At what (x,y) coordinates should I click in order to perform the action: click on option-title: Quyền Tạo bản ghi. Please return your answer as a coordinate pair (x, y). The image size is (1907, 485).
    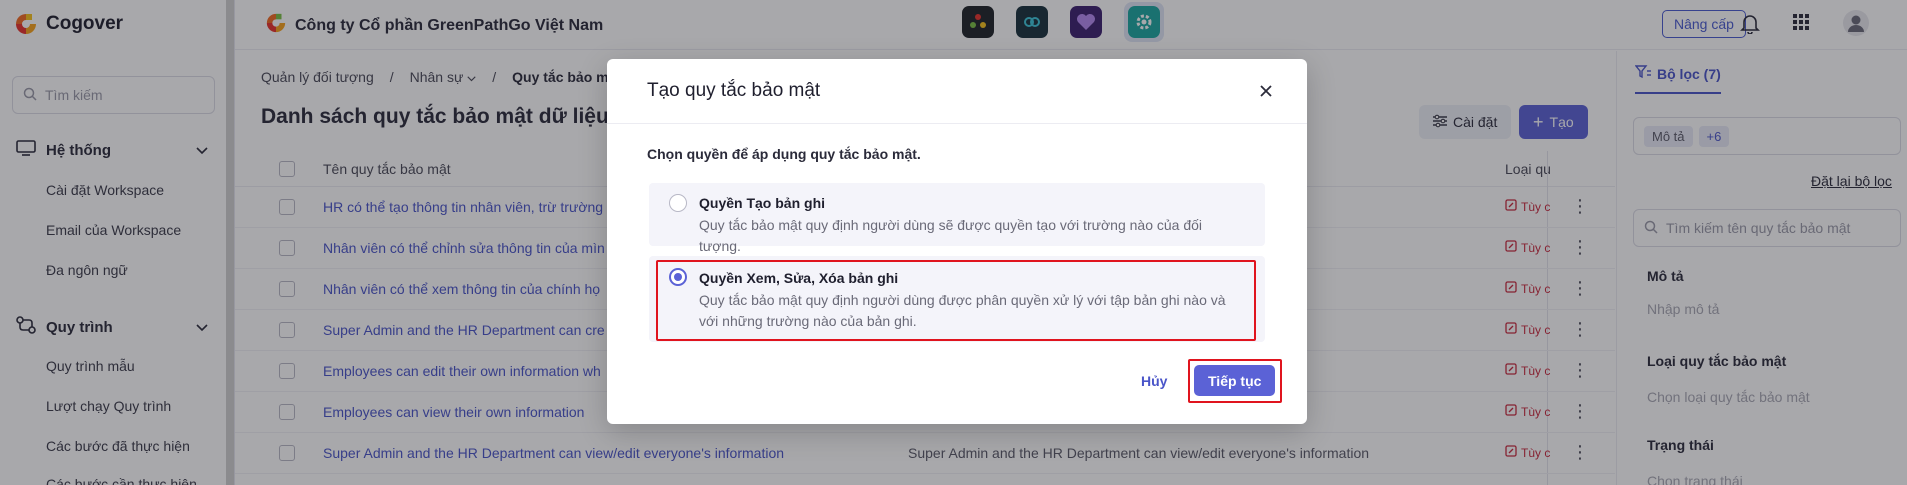
    Looking at the image, I should click on (762, 203).